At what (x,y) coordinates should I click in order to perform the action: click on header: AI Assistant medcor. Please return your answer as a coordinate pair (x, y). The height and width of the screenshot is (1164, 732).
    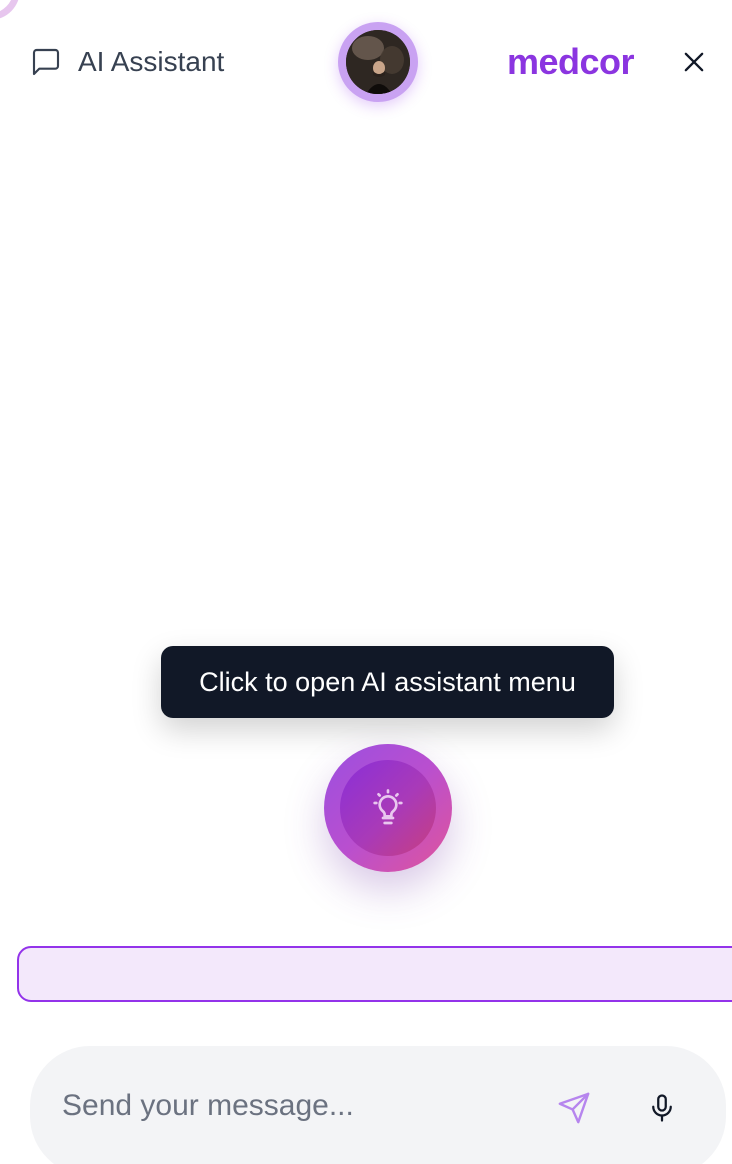
    Looking at the image, I should click on (366, 62).